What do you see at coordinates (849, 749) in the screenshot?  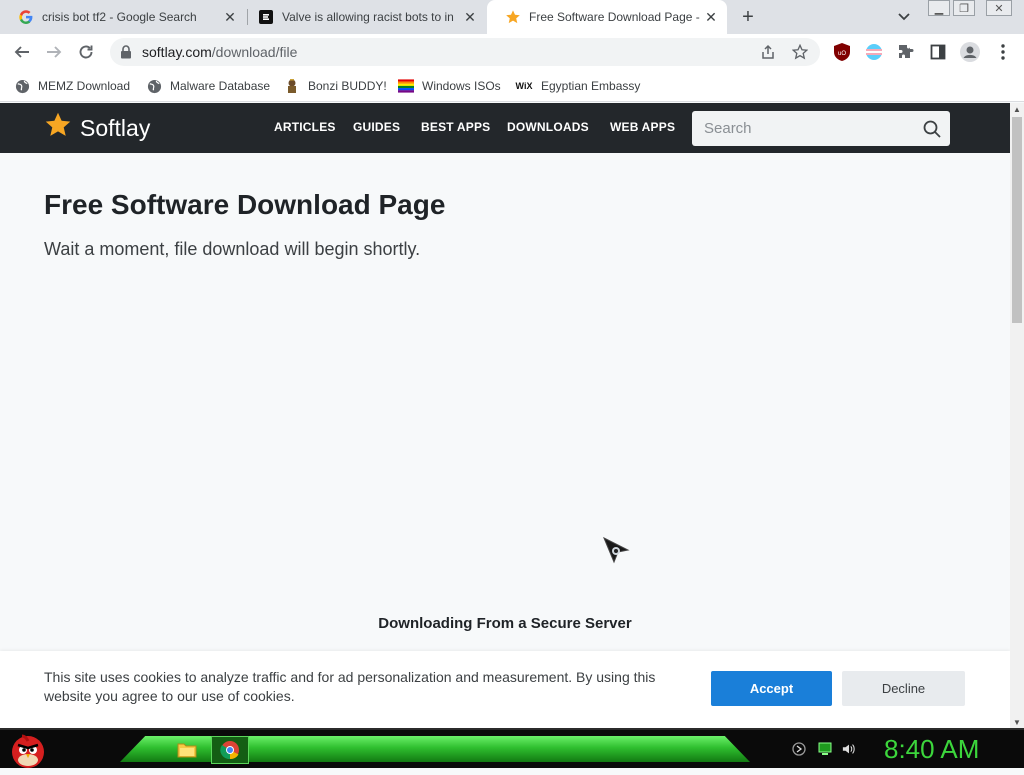 I see `volume-speaker-icon` at bounding box center [849, 749].